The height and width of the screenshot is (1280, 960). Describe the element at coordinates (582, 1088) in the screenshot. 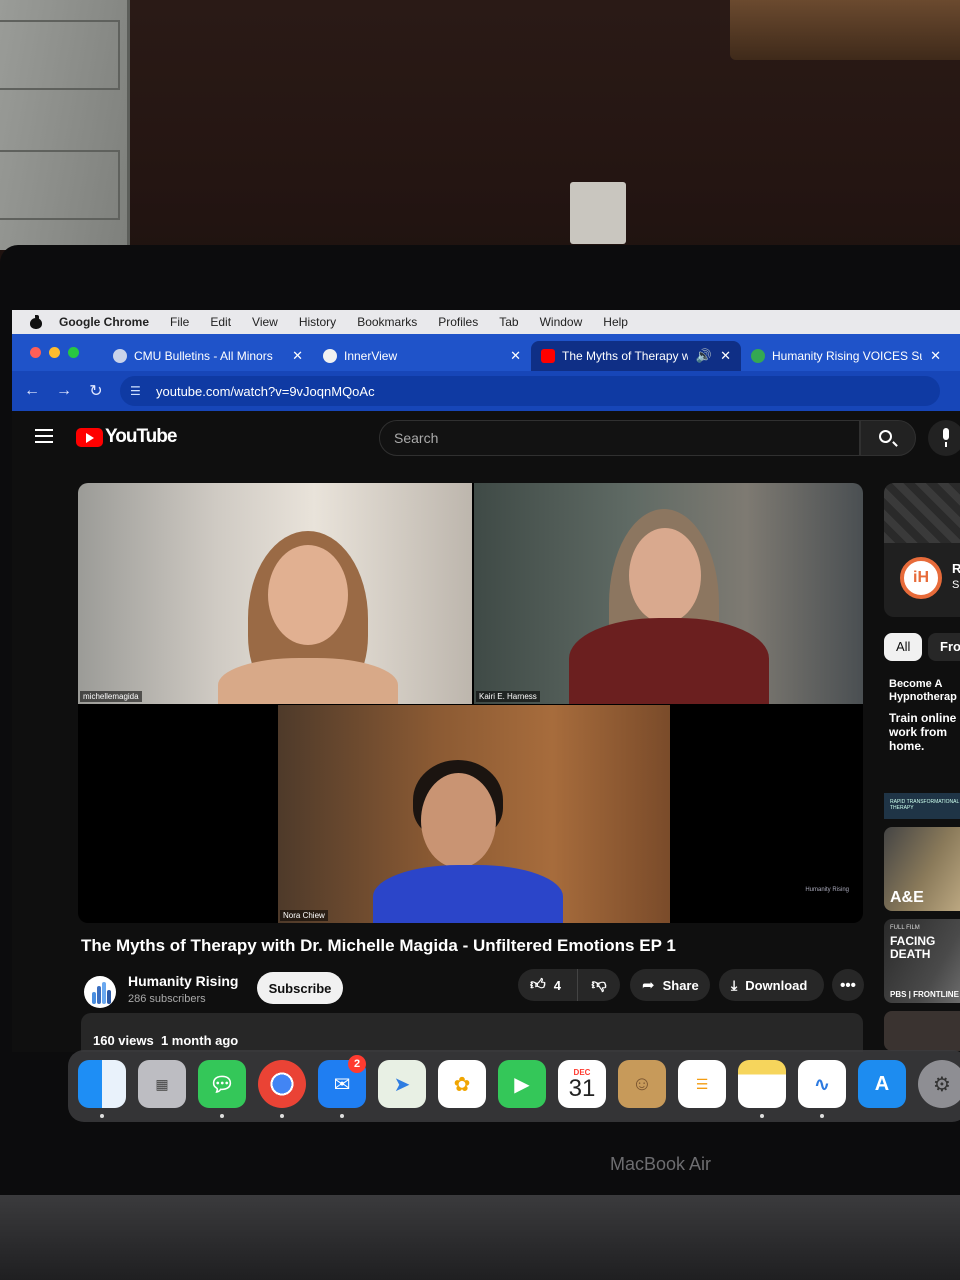

I see `calendar-day: 31` at that location.